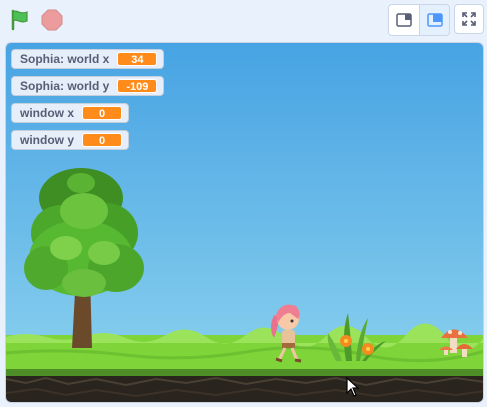  I want to click on small-stage-button, so click(404, 20).